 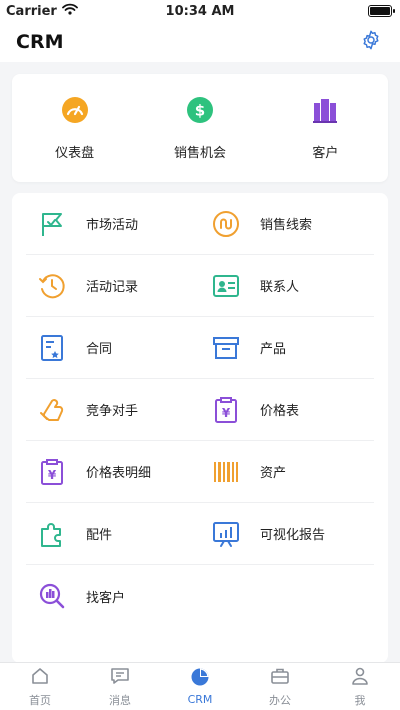 What do you see at coordinates (280, 700) in the screenshot?
I see `tab-label: 办公` at bounding box center [280, 700].